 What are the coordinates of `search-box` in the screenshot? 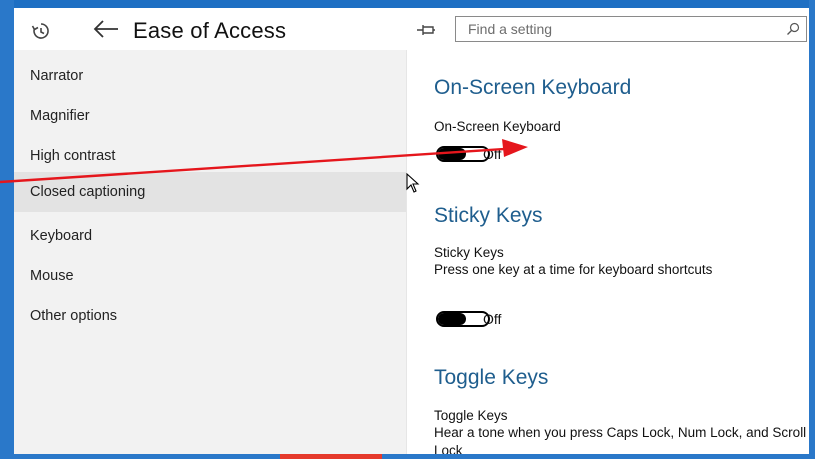 It's located at (631, 29).